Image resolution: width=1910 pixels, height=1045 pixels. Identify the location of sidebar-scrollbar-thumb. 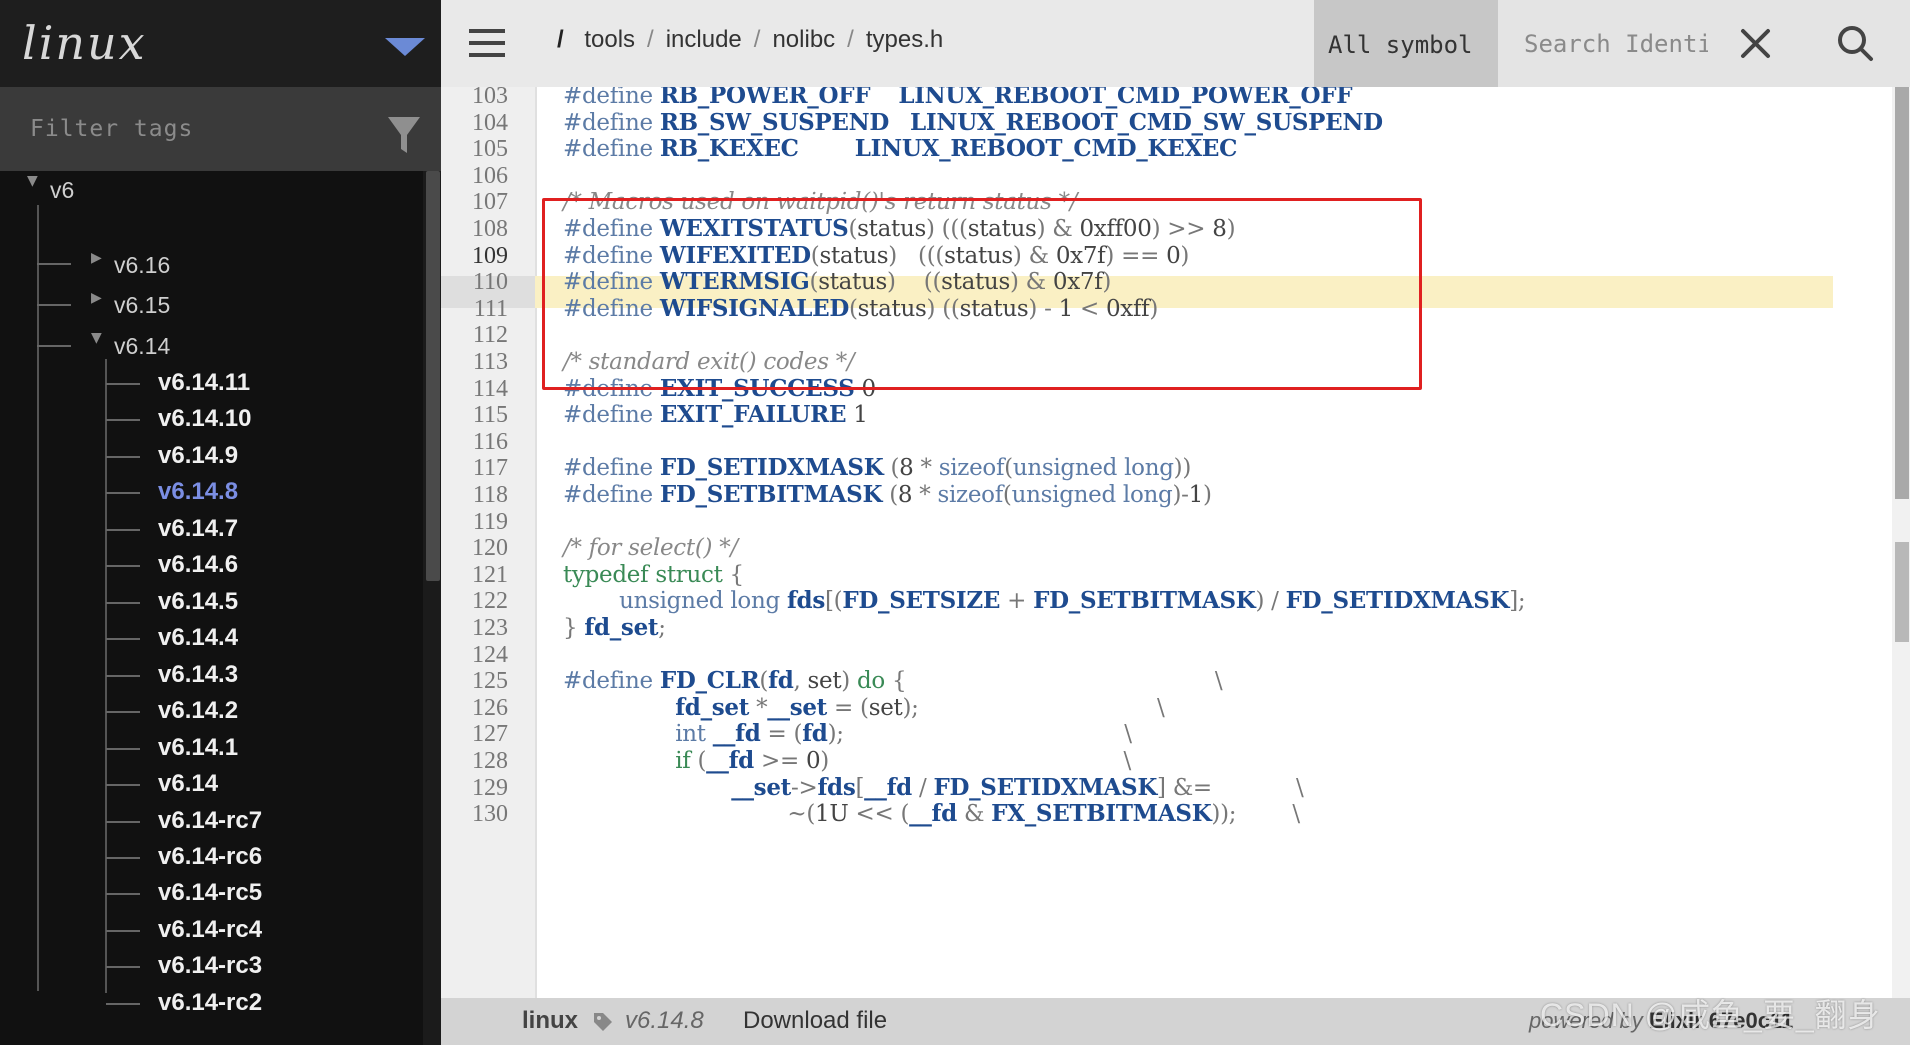
(433, 376).